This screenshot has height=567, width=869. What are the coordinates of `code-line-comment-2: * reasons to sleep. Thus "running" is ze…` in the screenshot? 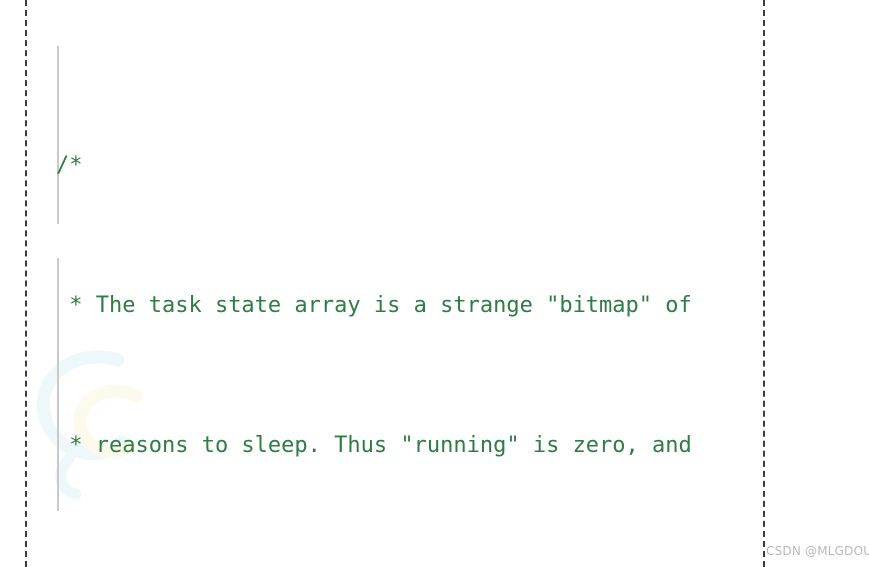 It's located at (374, 445).